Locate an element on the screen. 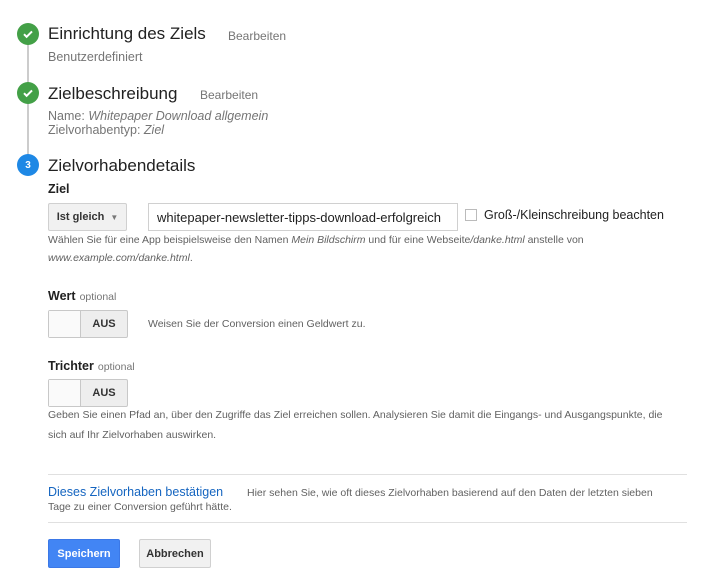 The width and height of the screenshot is (712, 580). case-checkbox is located at coordinates (471, 215).